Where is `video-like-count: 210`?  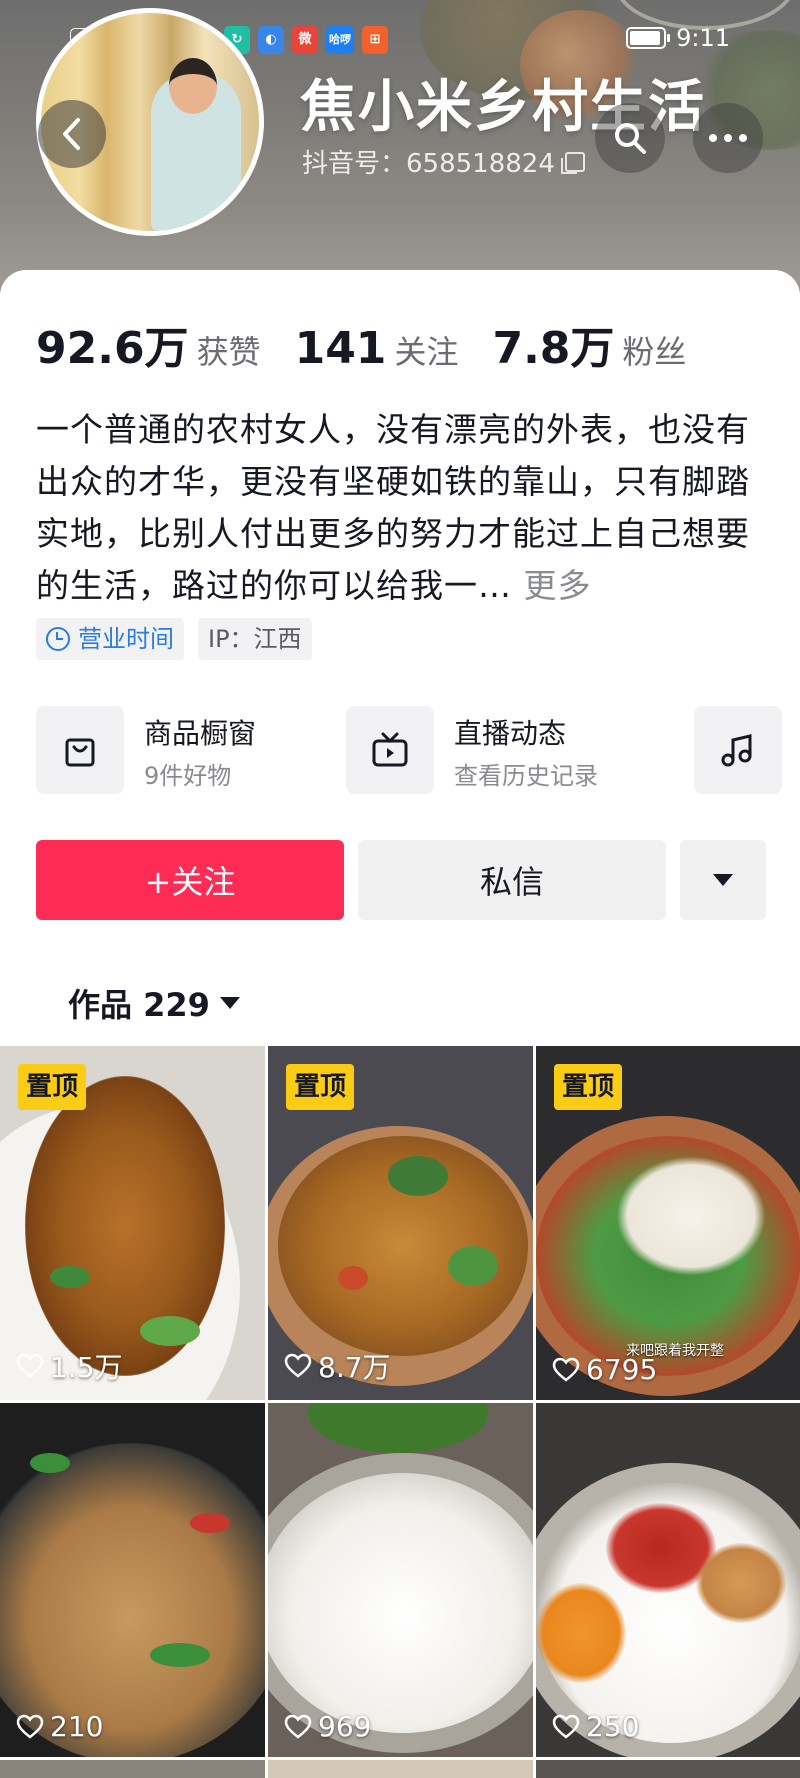 video-like-count: 210 is located at coordinates (59, 1726).